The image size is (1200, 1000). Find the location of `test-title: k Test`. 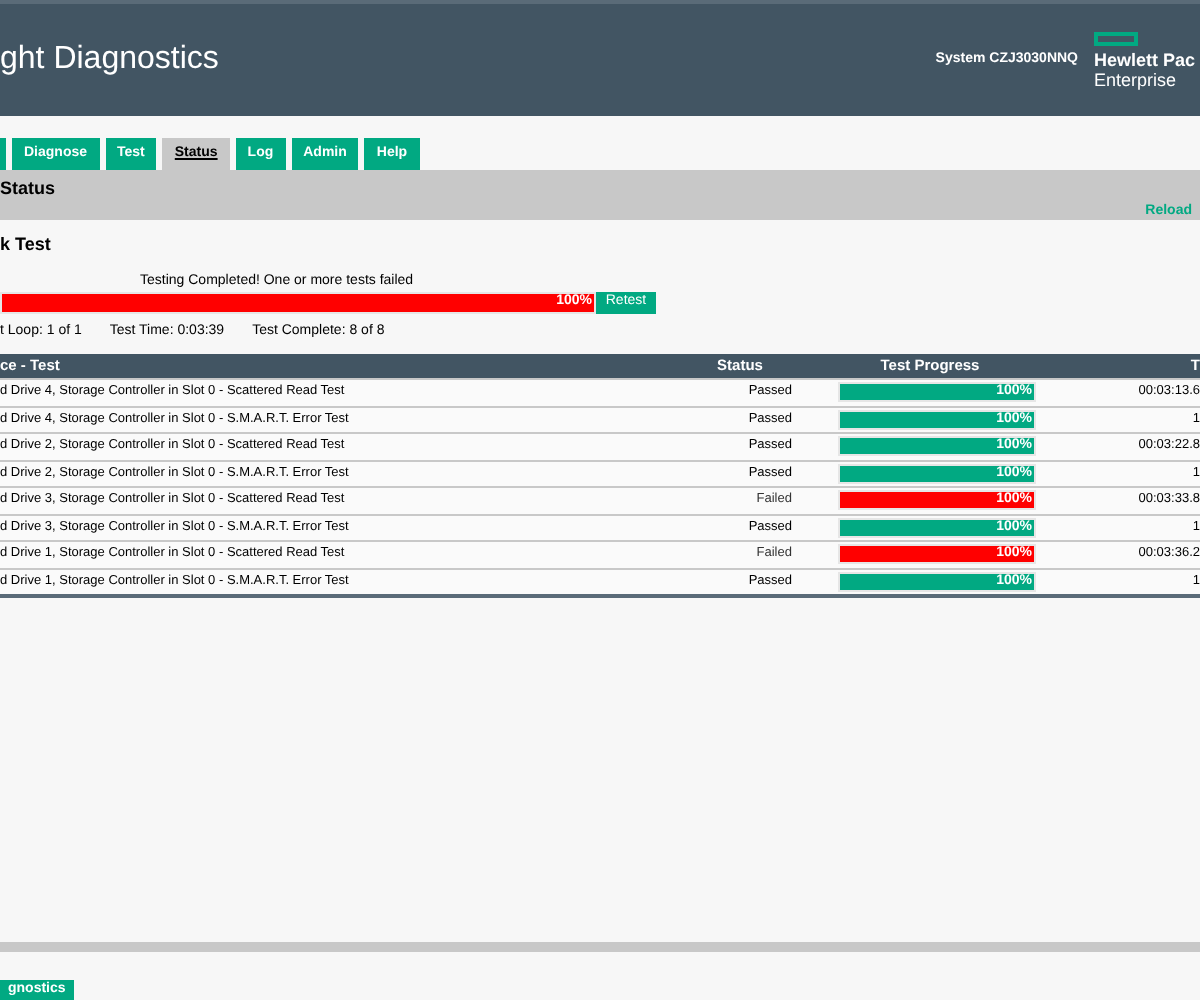

test-title: k Test is located at coordinates (26, 244).